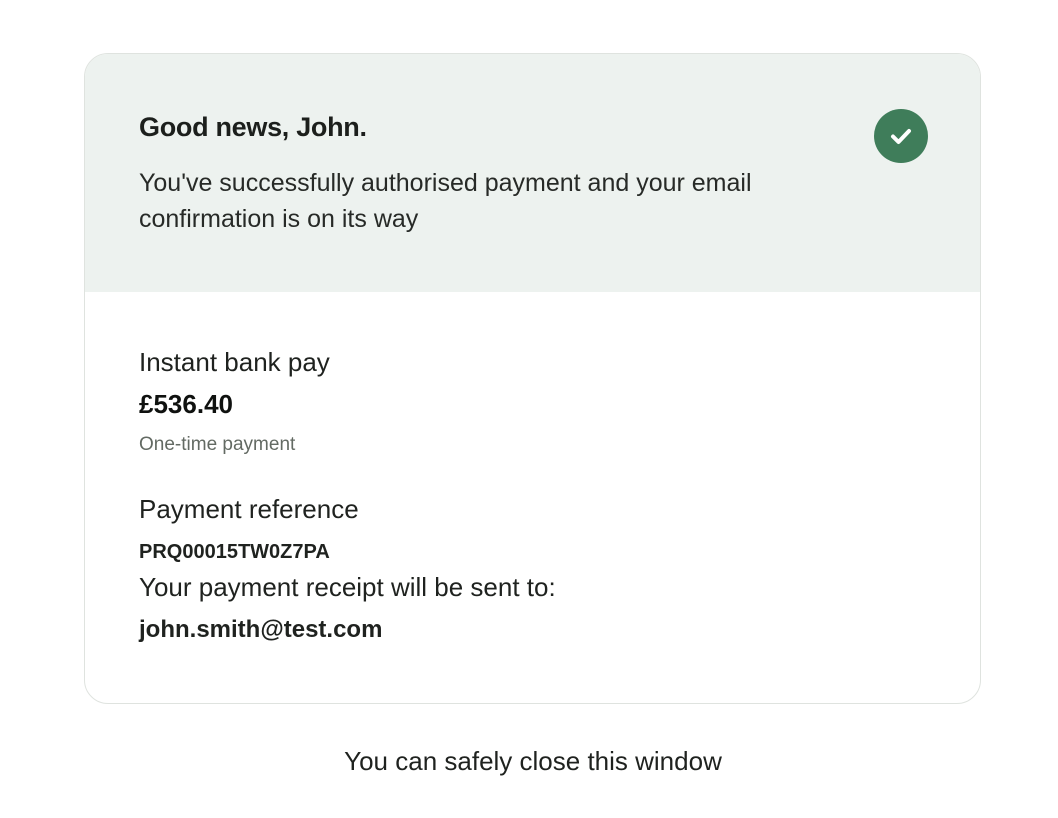 Image resolution: width=1058 pixels, height=818 pixels. Describe the element at coordinates (234, 552) in the screenshot. I see `payment-reference-value: PRQ00015TW0Z7PA` at that location.